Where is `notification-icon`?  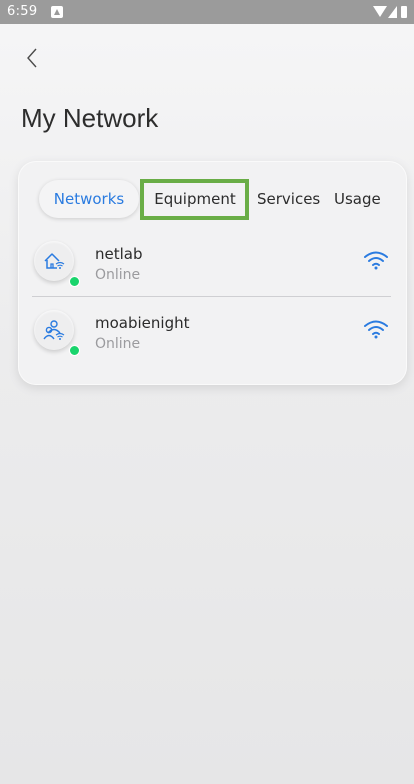
notification-icon is located at coordinates (57, 12).